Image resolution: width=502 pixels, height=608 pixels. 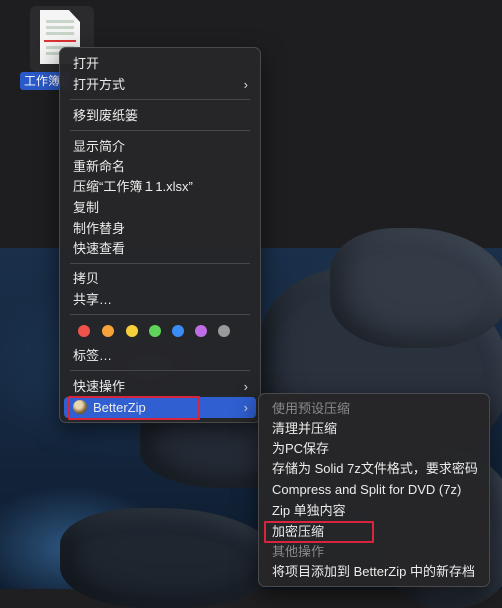 What do you see at coordinates (132, 331) in the screenshot?
I see `tag-yellow-dot` at bounding box center [132, 331].